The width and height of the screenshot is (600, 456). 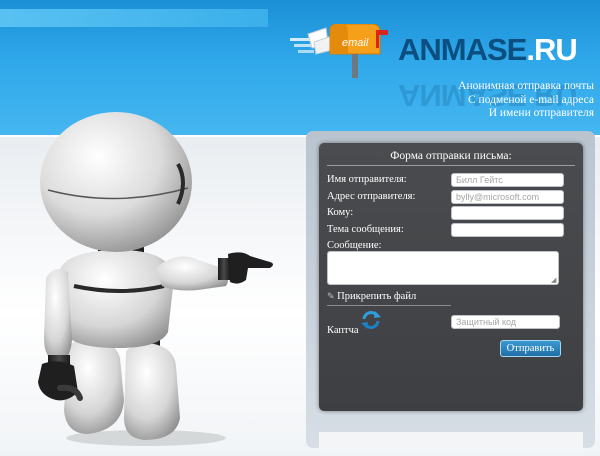 I want to click on attach-file-label: Прикрепить файл, so click(x=377, y=296).